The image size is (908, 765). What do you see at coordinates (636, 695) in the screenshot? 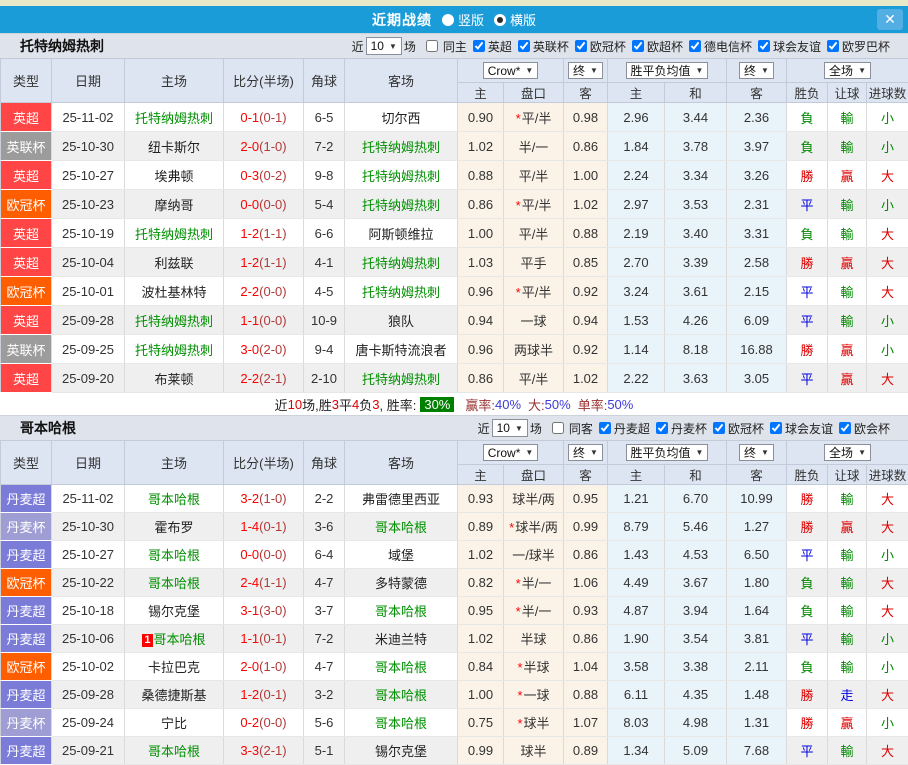
I see `avg-home-odds: 6.11` at bounding box center [636, 695].